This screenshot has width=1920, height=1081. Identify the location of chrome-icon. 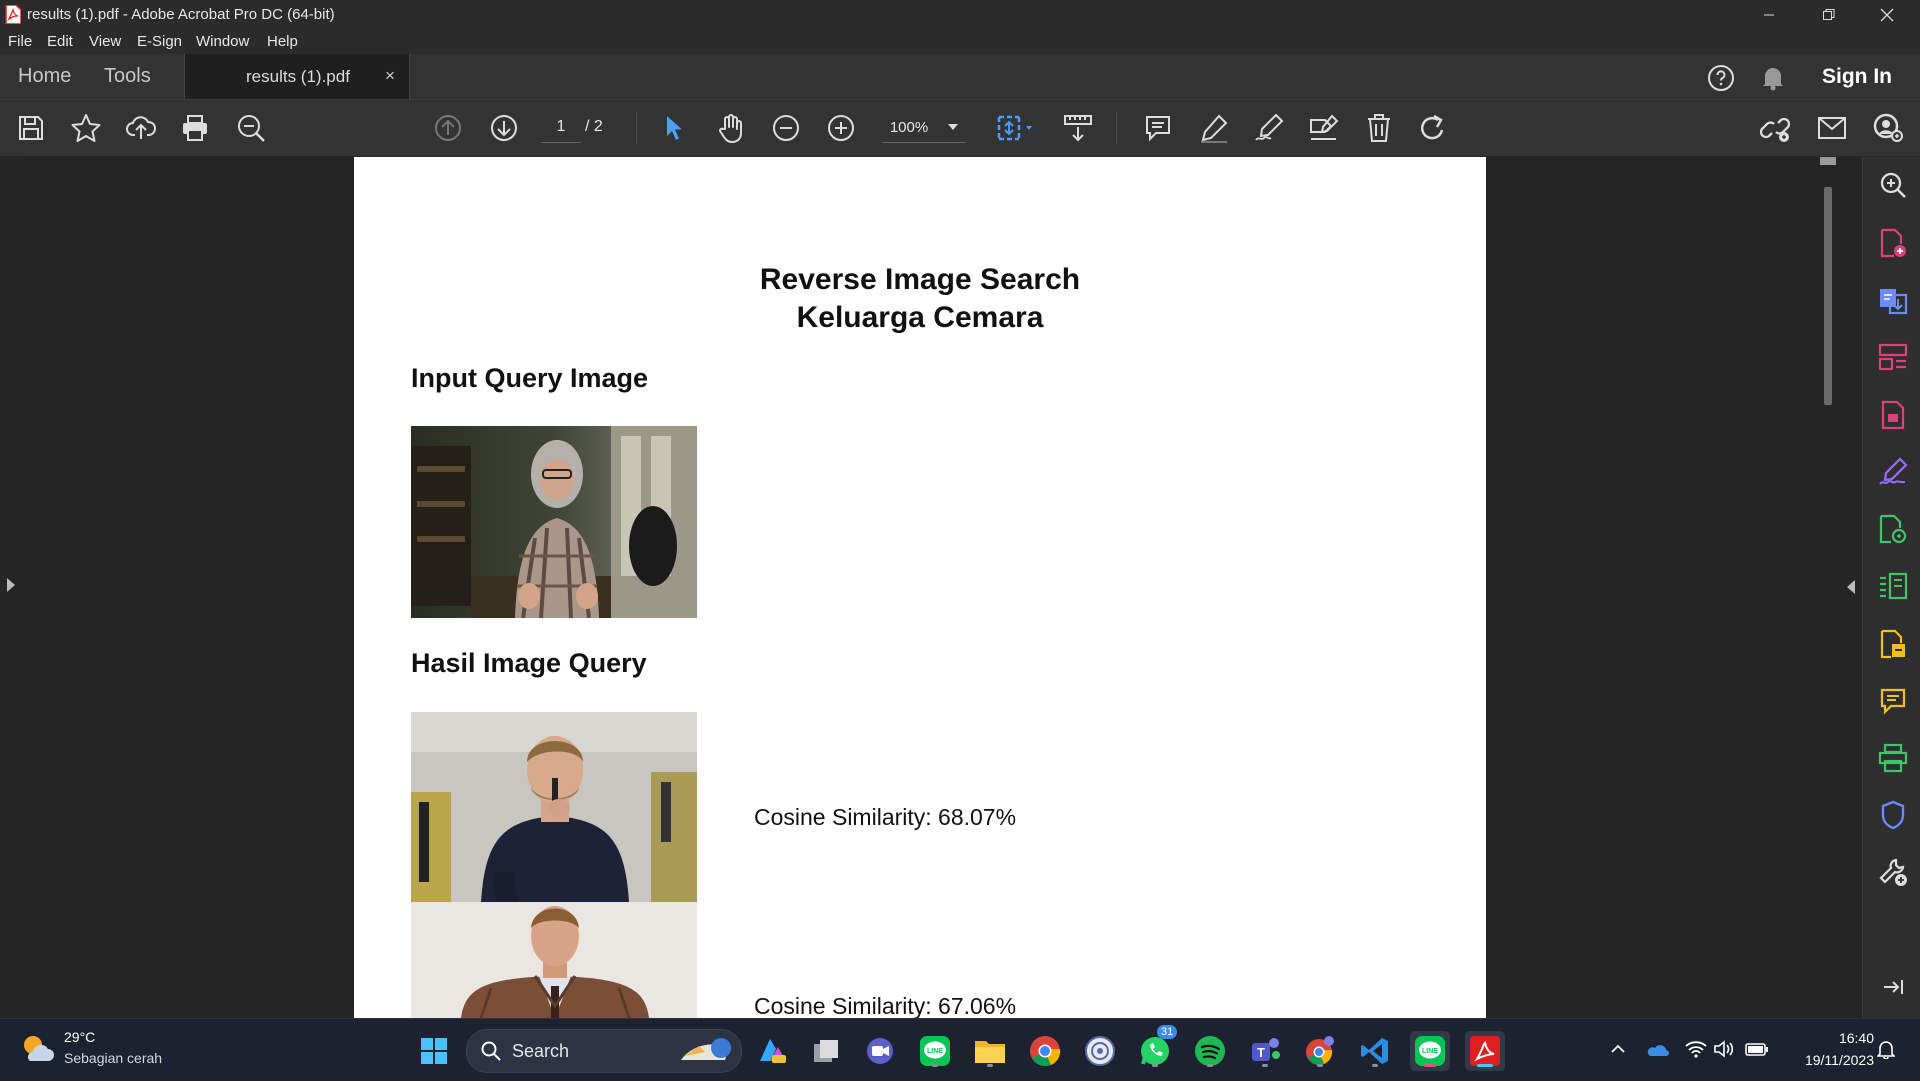
(1045, 1051).